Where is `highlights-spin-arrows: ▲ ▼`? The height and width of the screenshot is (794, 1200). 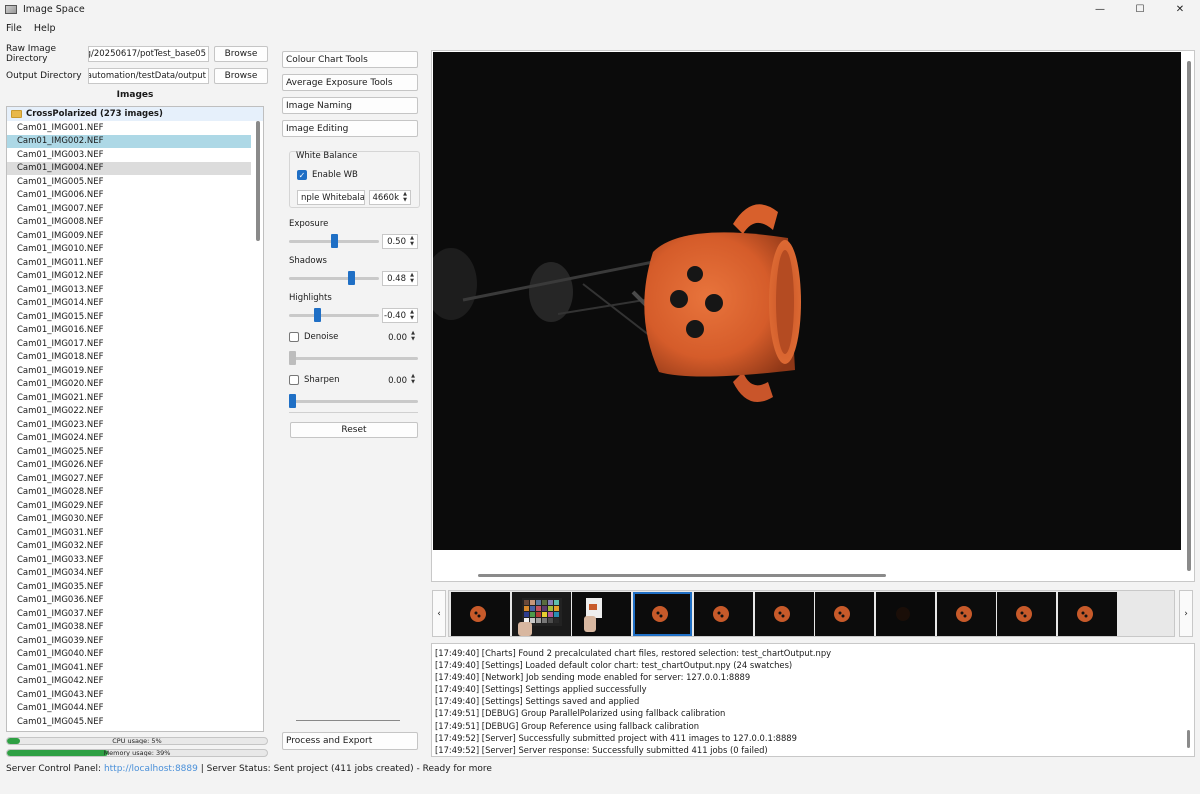 highlights-spin-arrows: ▲ ▼ is located at coordinates (412, 315).